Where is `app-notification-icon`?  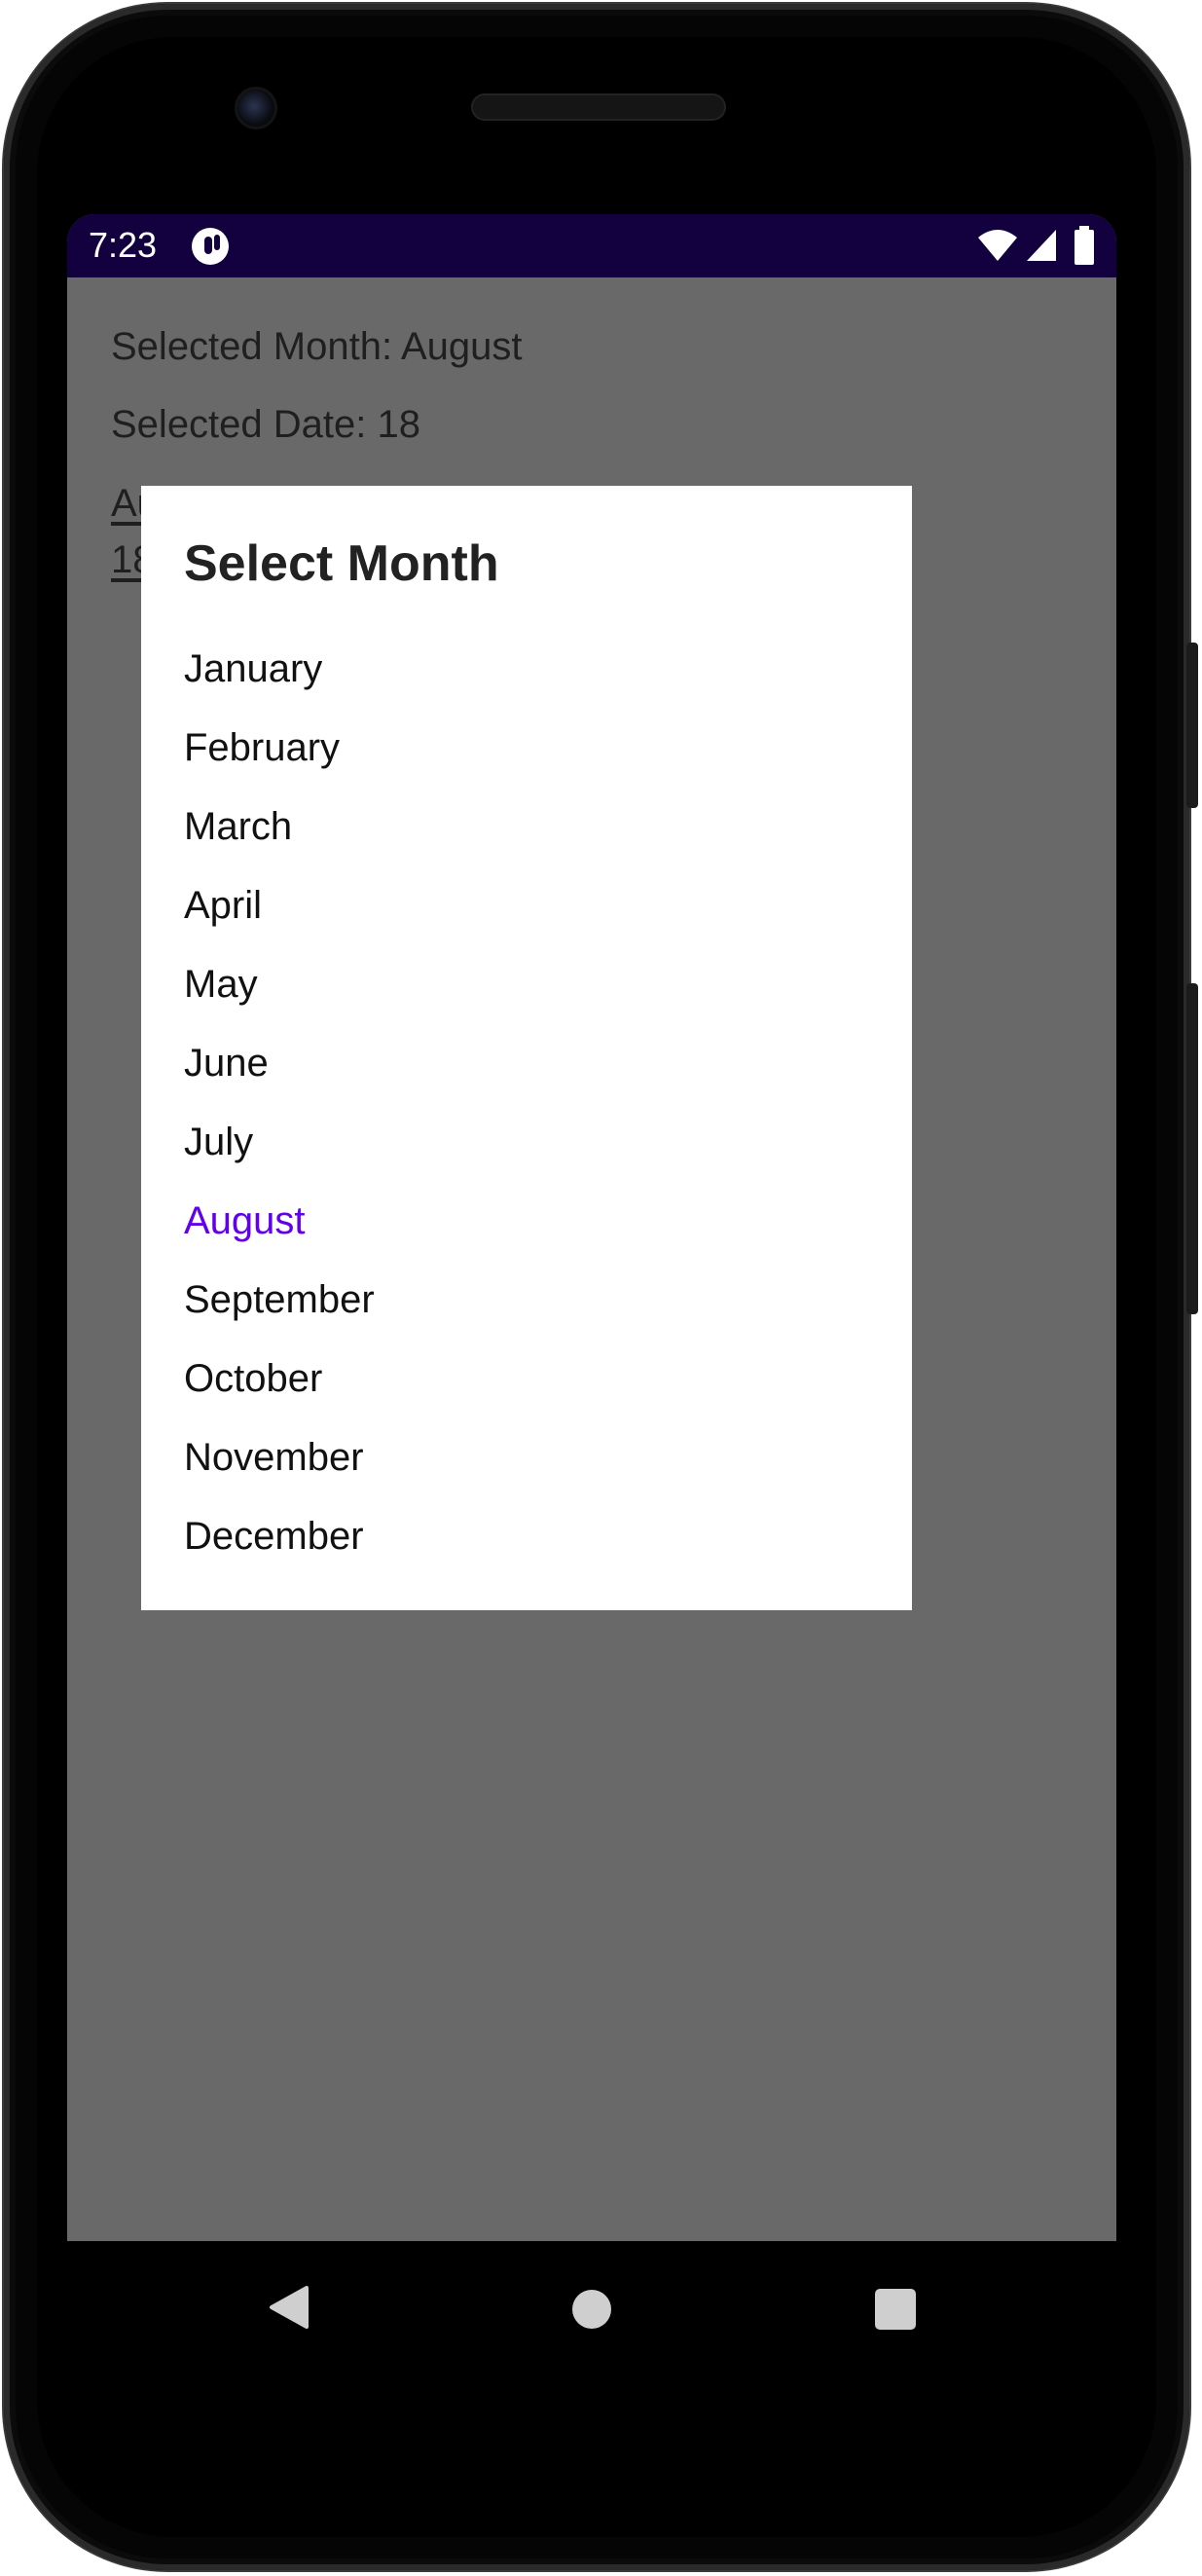 app-notification-icon is located at coordinates (210, 246).